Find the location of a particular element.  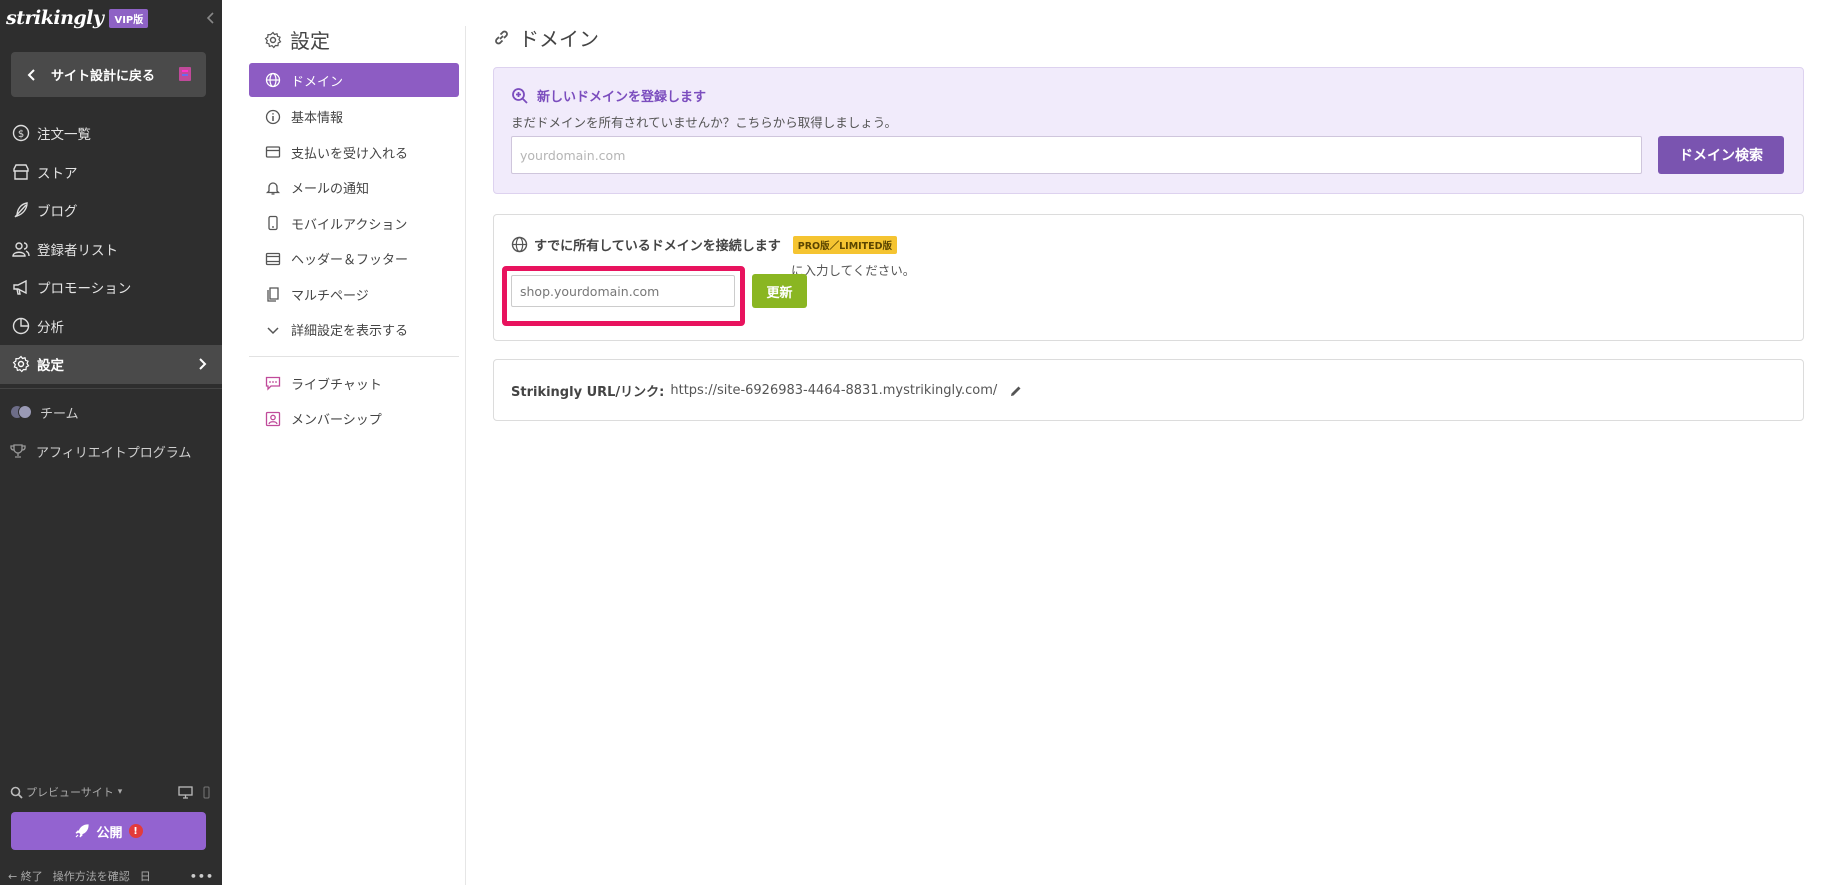

link-icon is located at coordinates (501, 37).